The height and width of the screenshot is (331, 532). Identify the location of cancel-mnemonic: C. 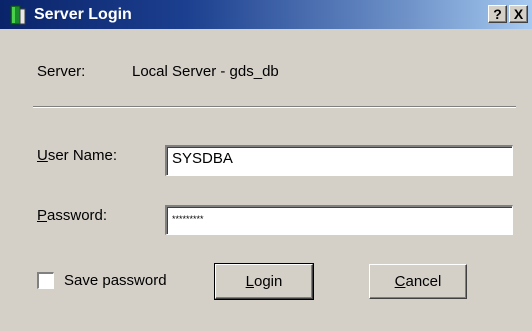
(400, 281).